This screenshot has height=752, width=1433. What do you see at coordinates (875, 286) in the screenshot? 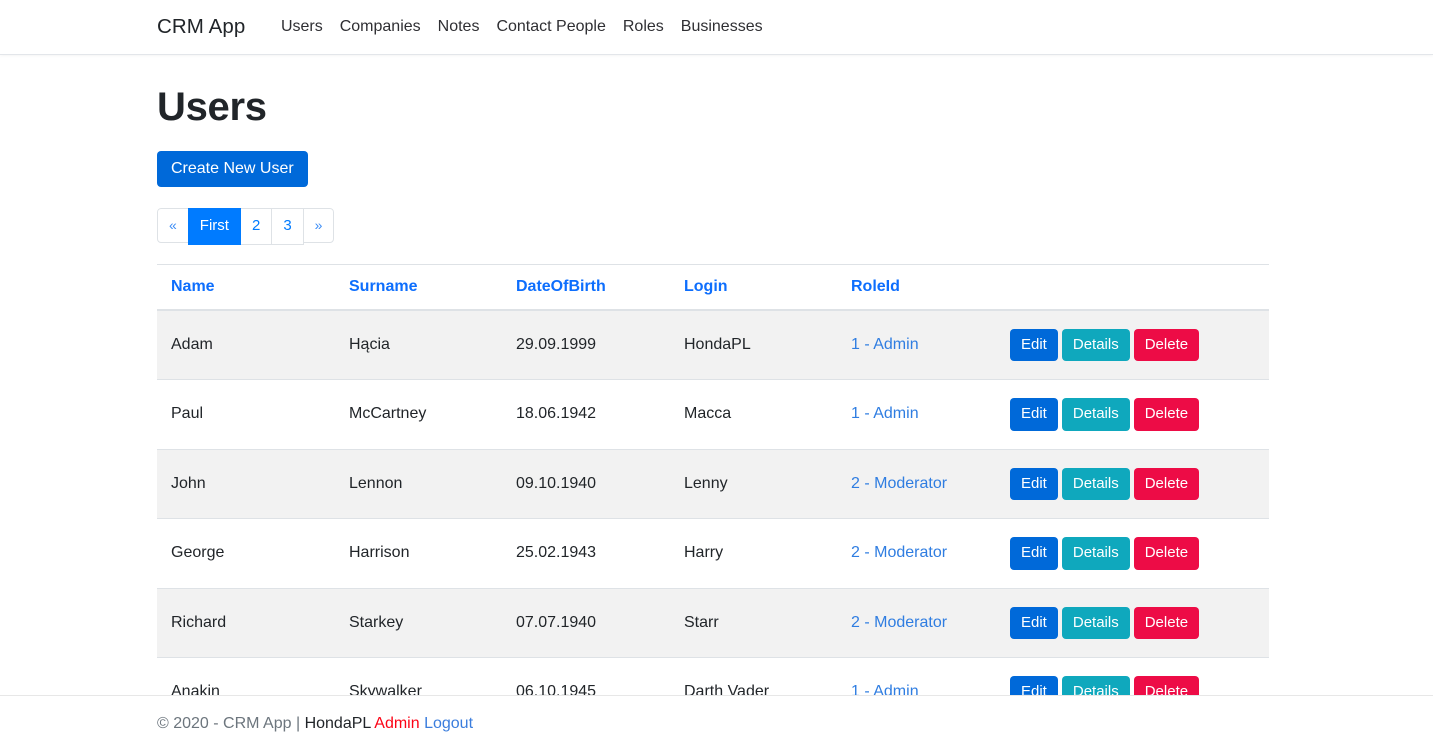
I see `sort-link-roleid: RoleId` at bounding box center [875, 286].